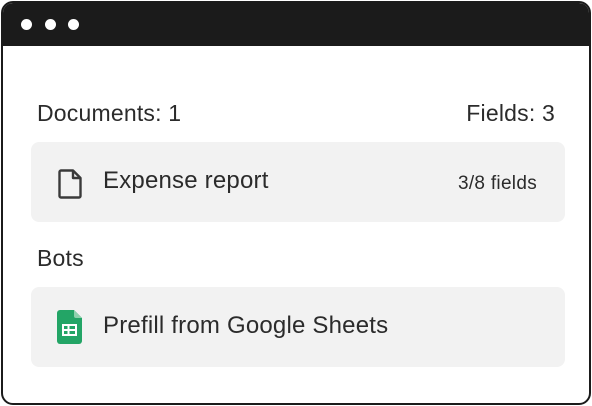 The width and height of the screenshot is (592, 406). I want to click on summary-row: Documents: 1 Fields: 3, so click(296, 115).